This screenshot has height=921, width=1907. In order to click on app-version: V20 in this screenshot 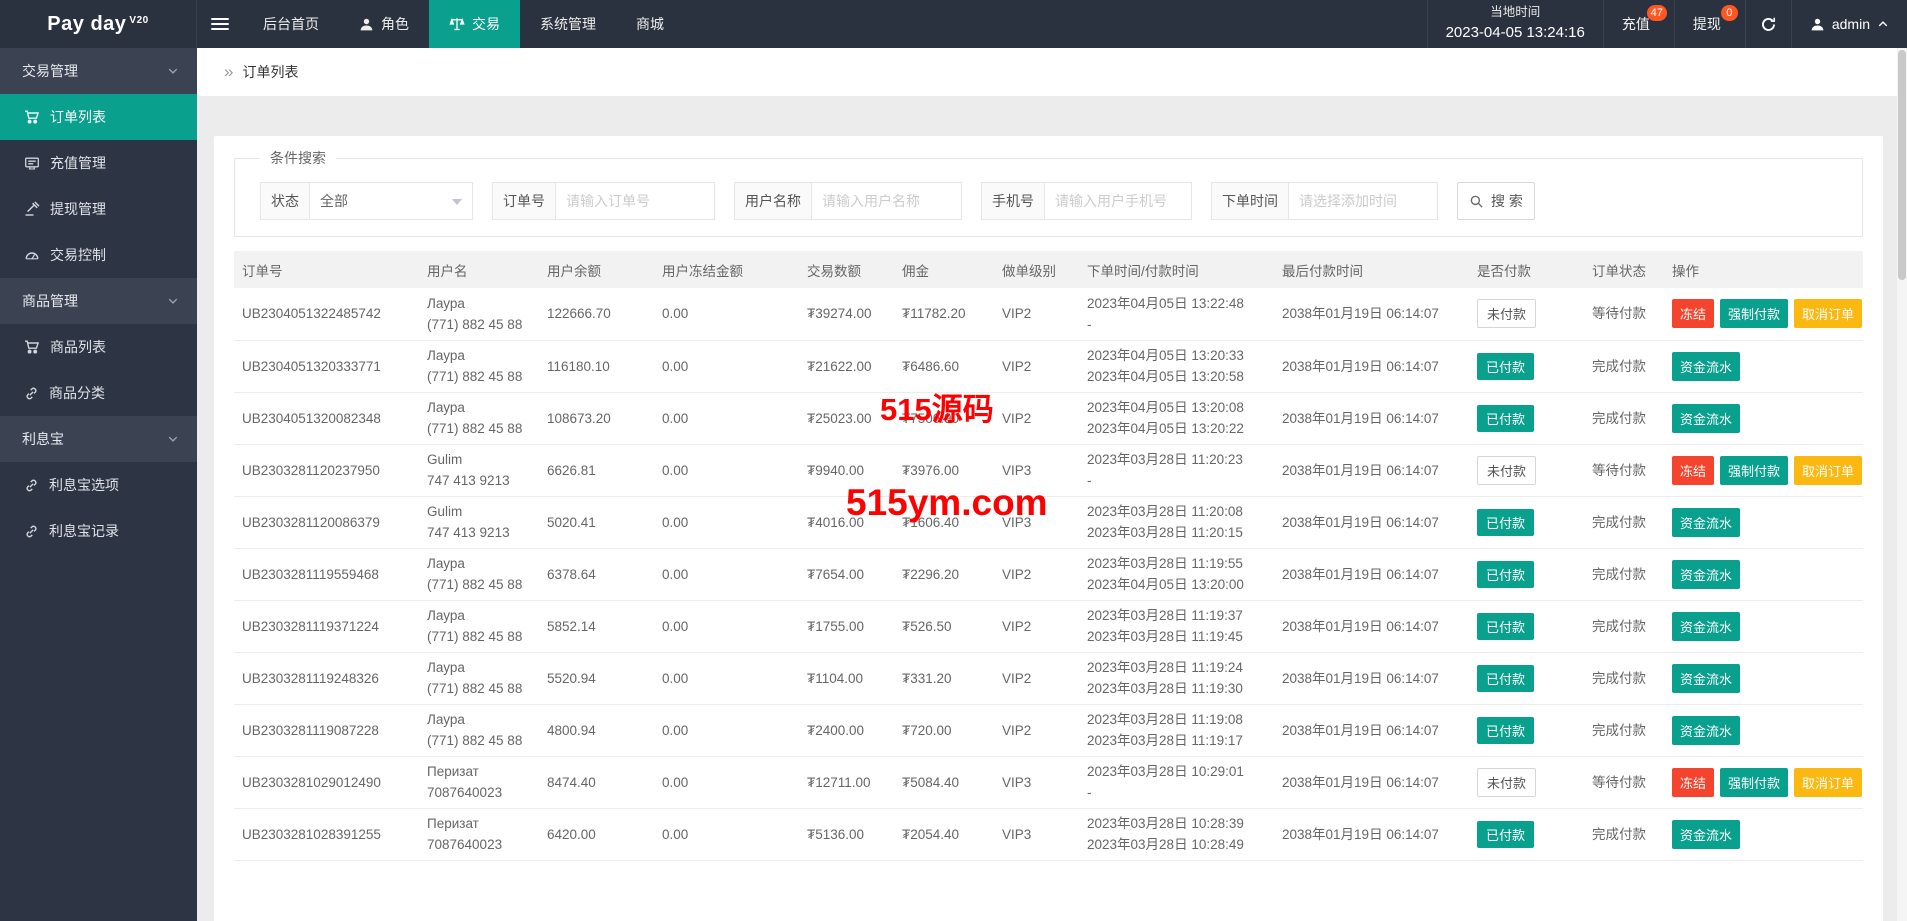, I will do `click(139, 20)`.